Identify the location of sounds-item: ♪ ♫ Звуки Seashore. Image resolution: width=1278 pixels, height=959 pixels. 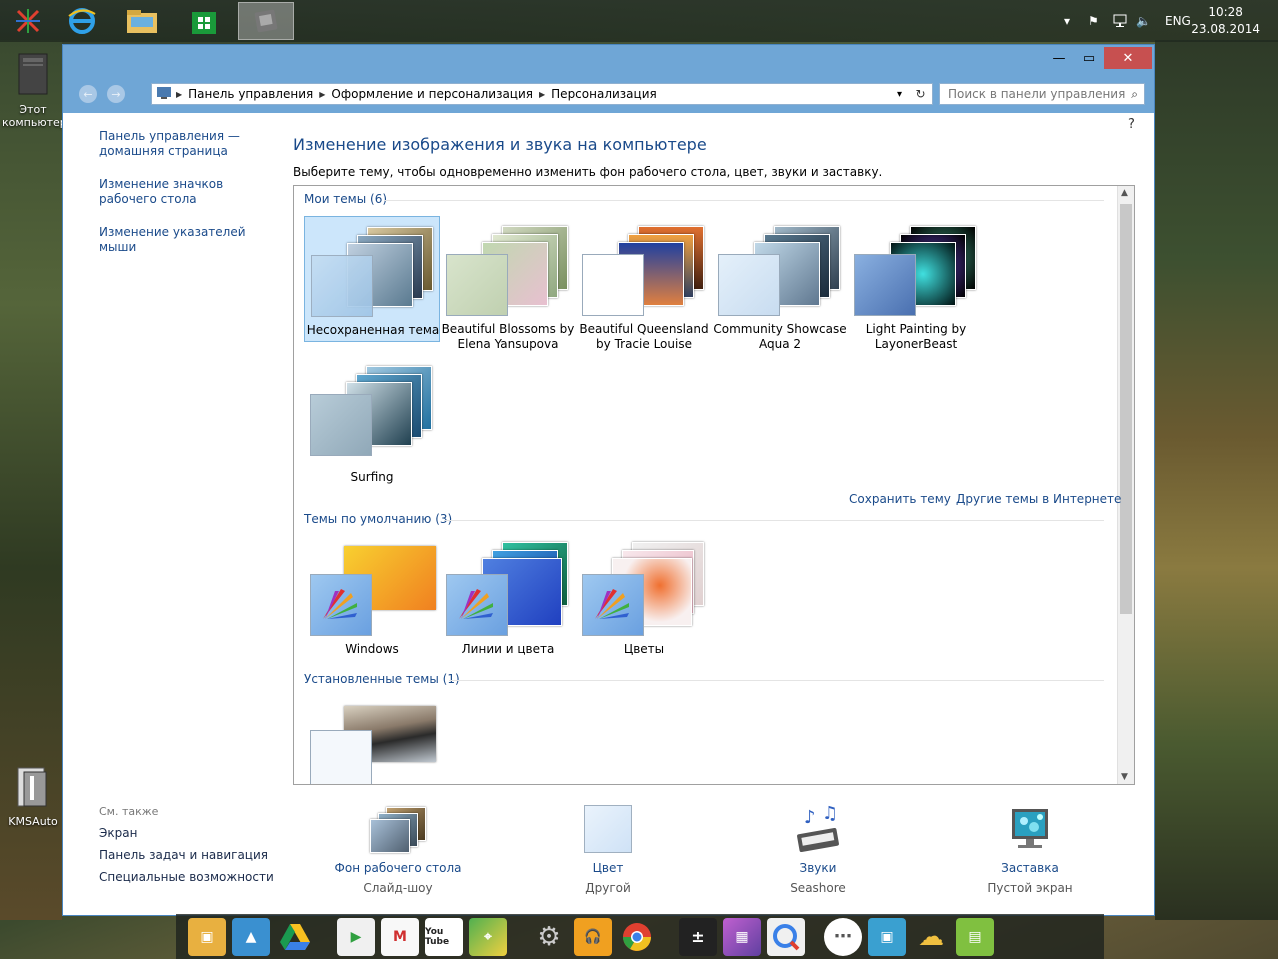
(818, 849).